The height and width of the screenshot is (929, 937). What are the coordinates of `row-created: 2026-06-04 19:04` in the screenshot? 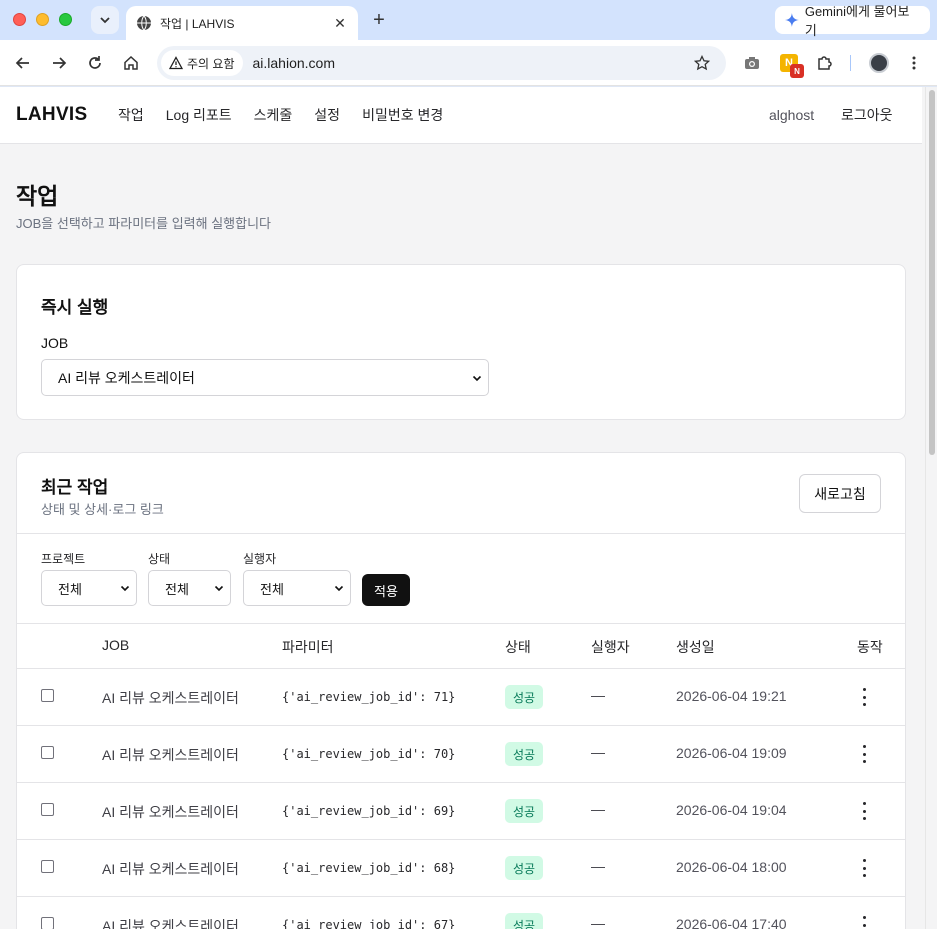 It's located at (731, 810).